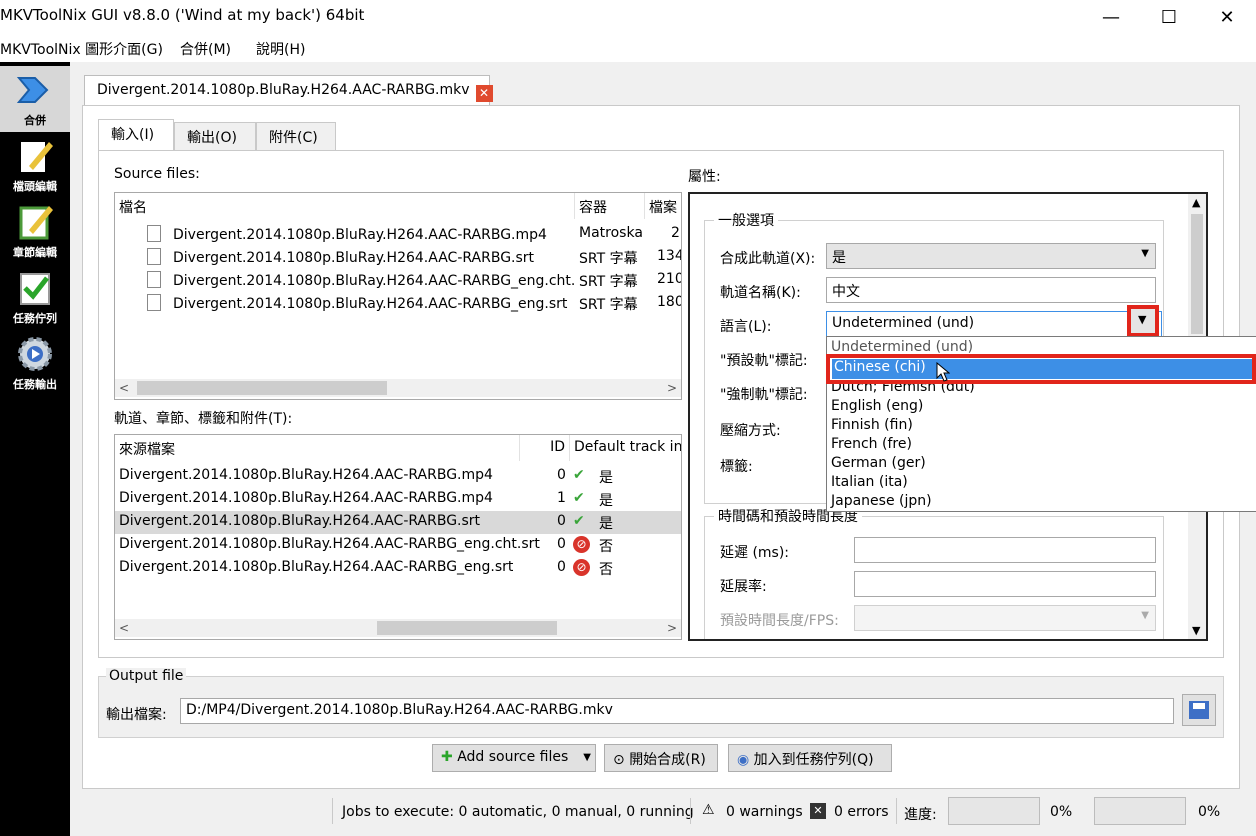 This screenshot has width=1256, height=836. I want to click on header-editor-icon, so click(37, 157).